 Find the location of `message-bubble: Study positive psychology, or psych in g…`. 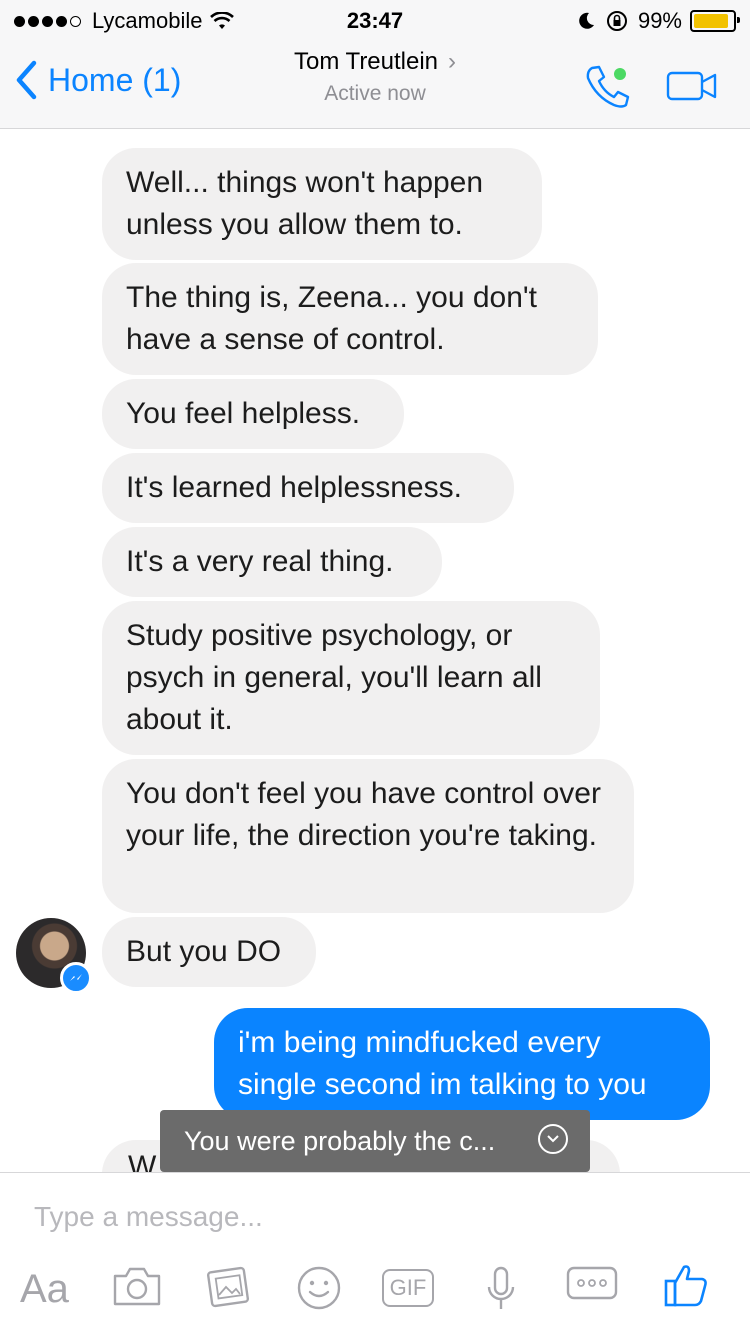

message-bubble: Study positive psychology, or psych in g… is located at coordinates (351, 678).